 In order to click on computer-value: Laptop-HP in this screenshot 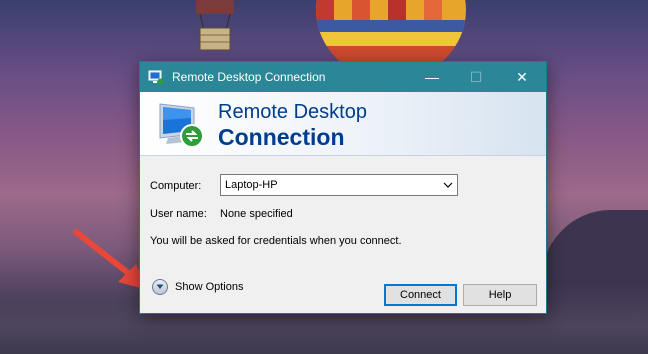, I will do `click(251, 185)`.